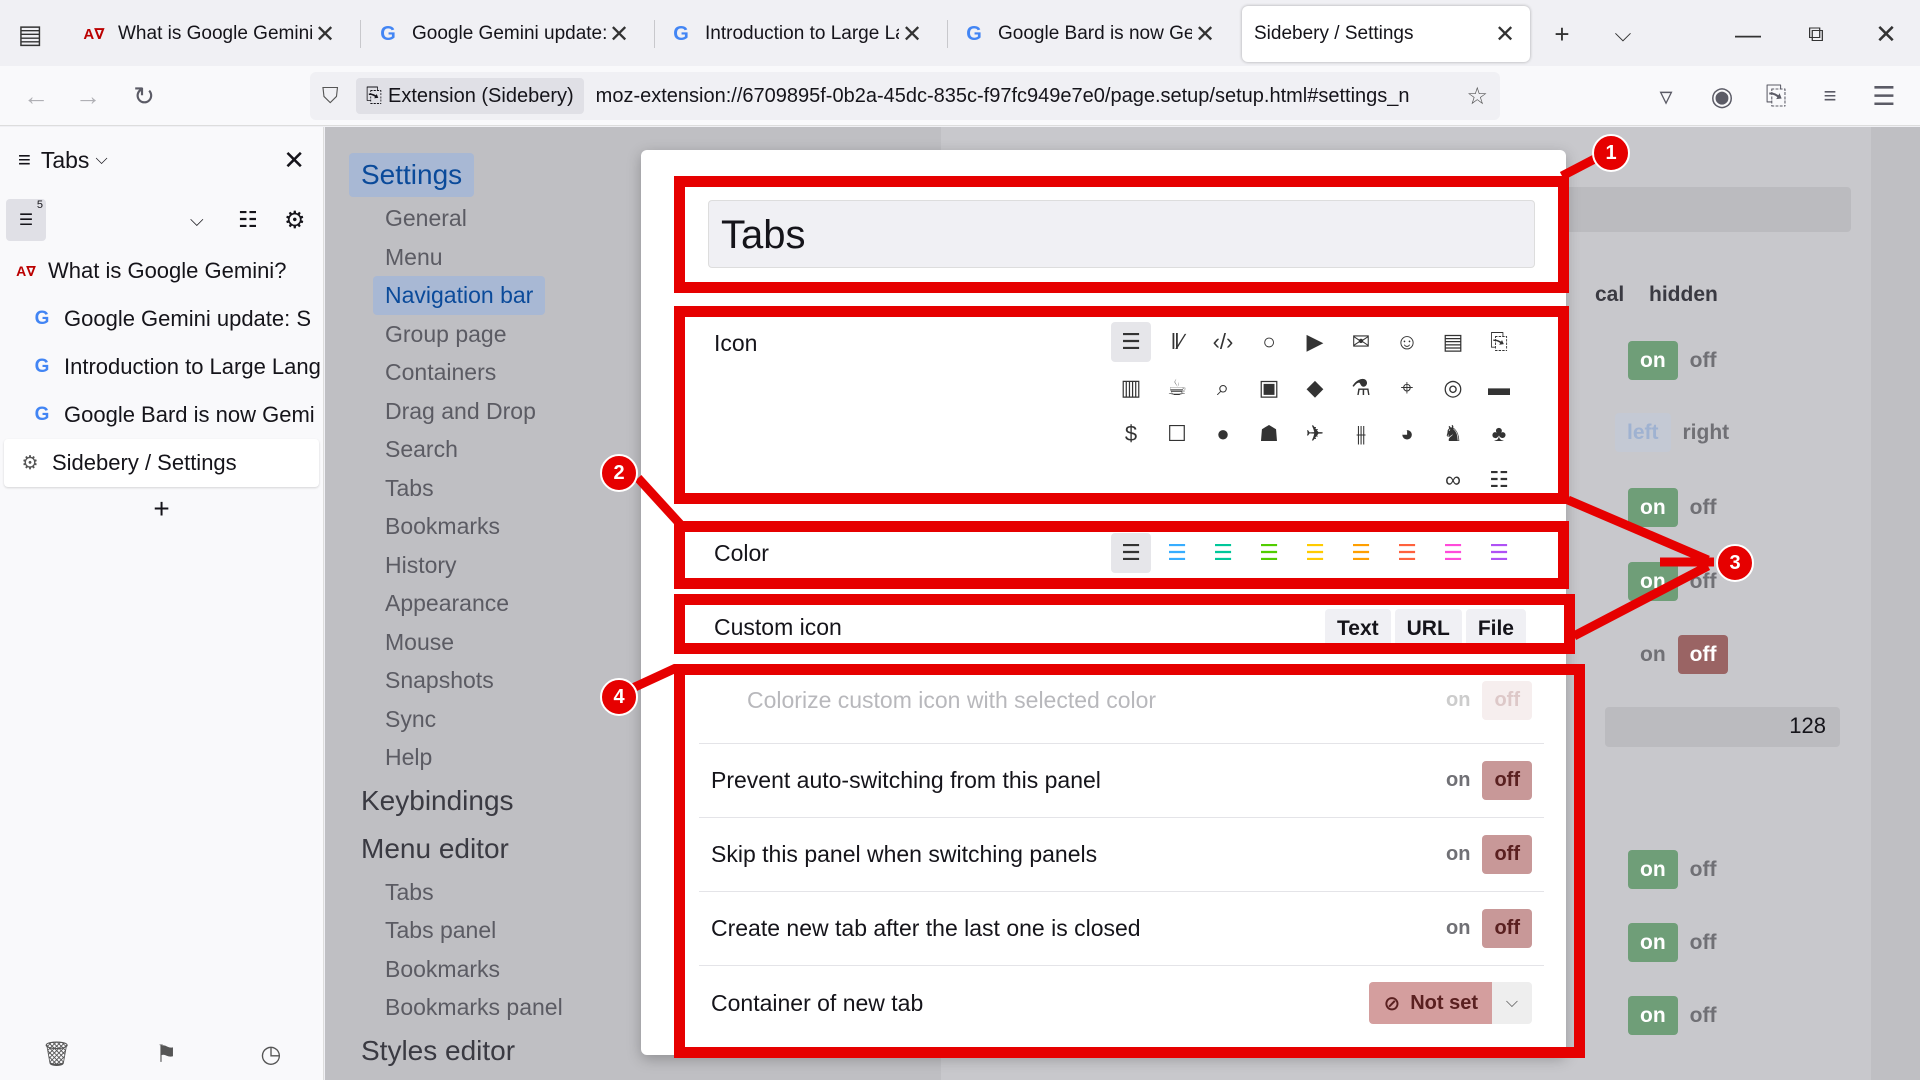 The height and width of the screenshot is (1080, 1920). I want to click on back-icon: ←, so click(36, 96).